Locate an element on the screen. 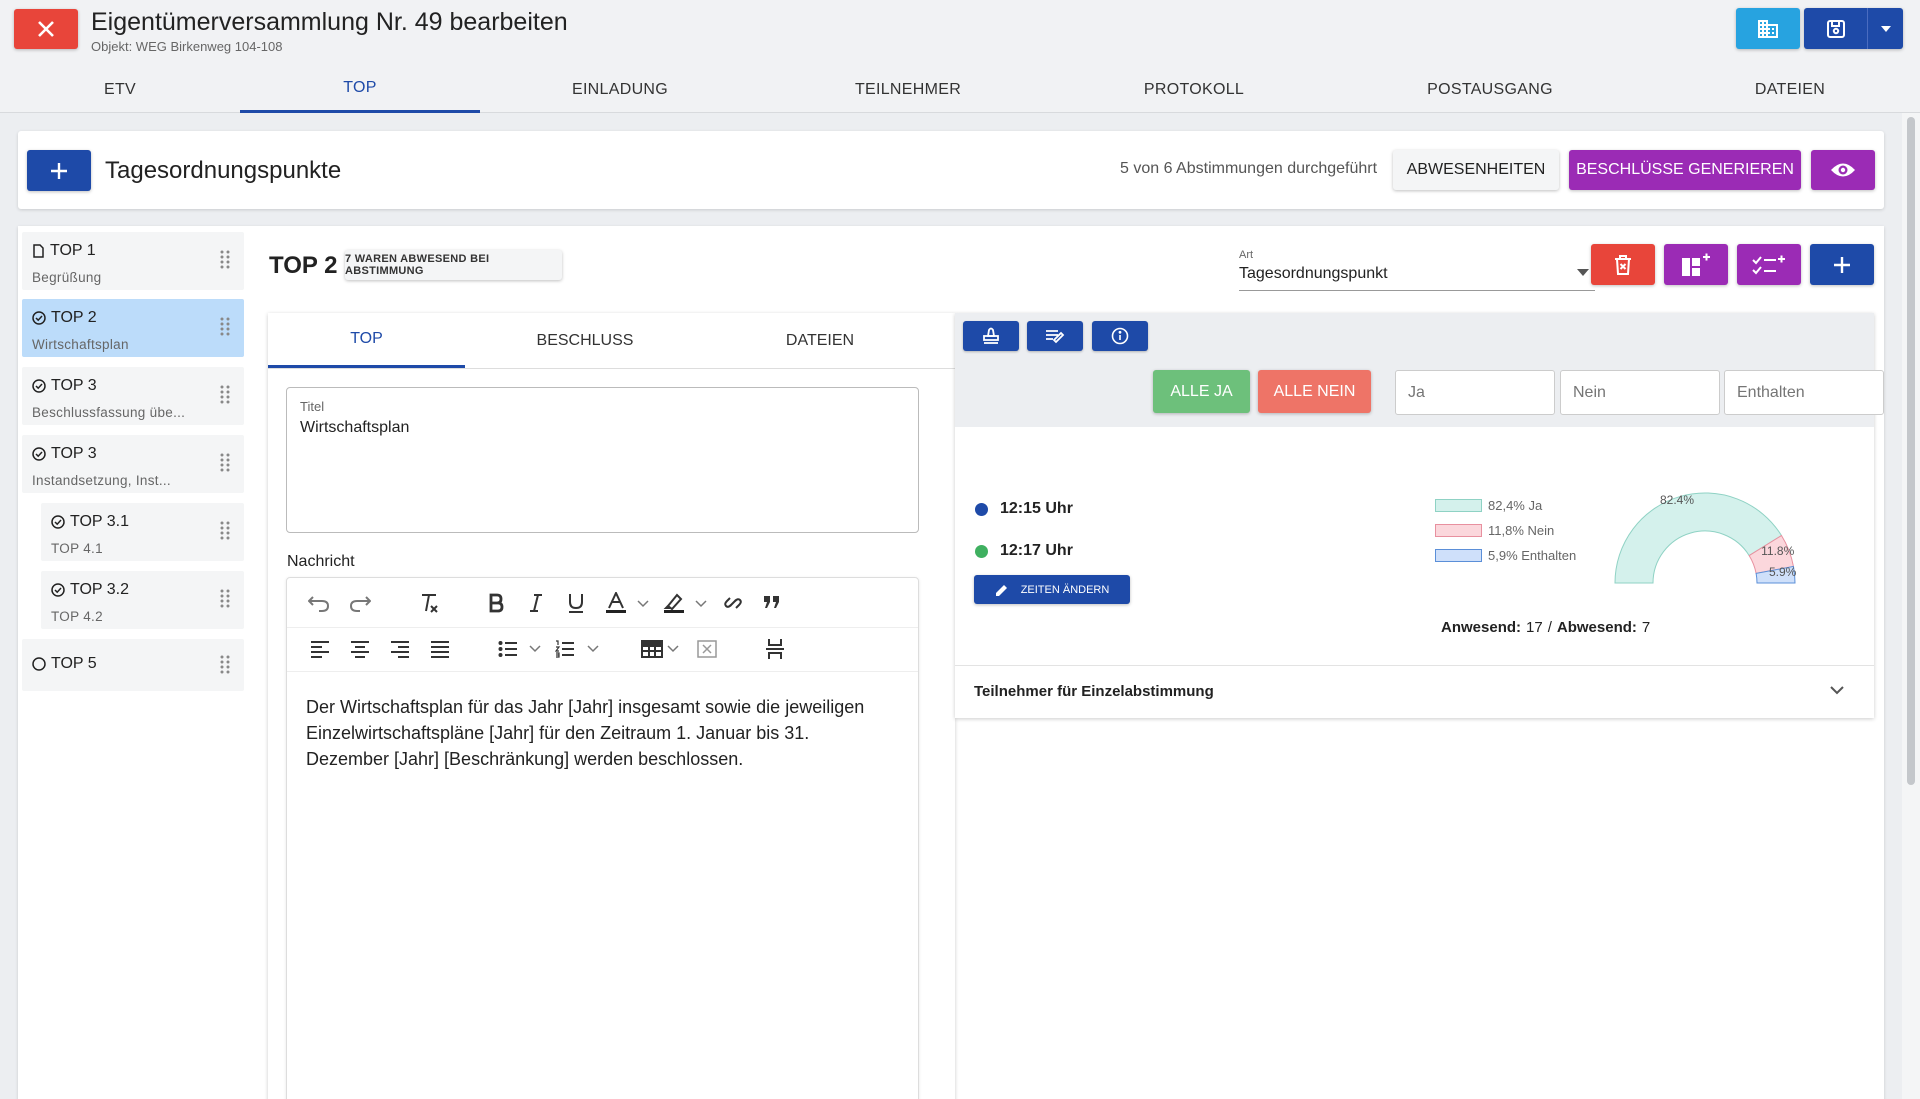  add-layout-button is located at coordinates (1696, 264).